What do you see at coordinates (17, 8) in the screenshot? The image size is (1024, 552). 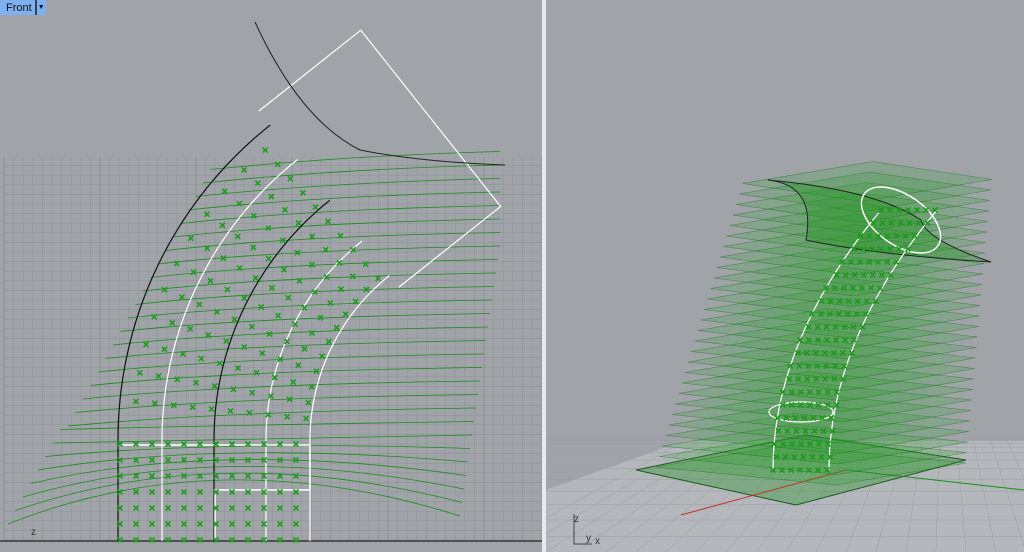 I see `viewport-title: Front` at bounding box center [17, 8].